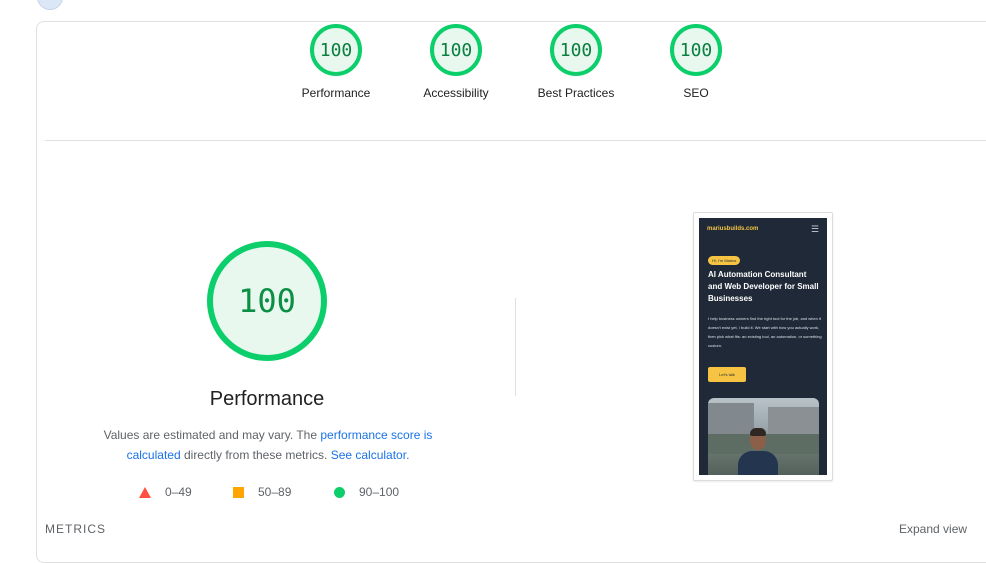 The width and height of the screenshot is (986, 563). I want to click on photo-person-body, so click(758, 463).